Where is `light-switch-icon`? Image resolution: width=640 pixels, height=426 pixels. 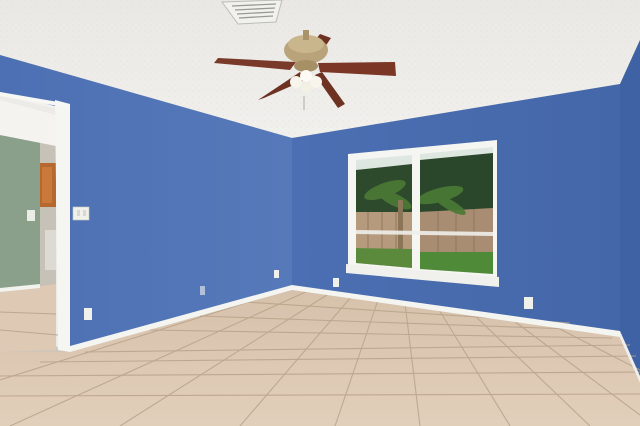
light-switch-icon is located at coordinates (81, 213).